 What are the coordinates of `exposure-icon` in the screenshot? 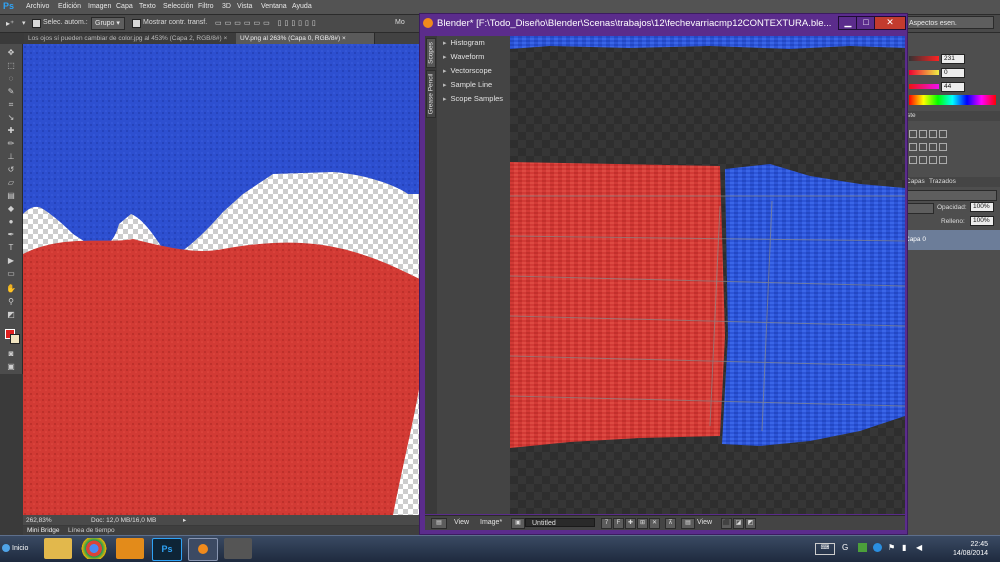 It's located at (943, 134).